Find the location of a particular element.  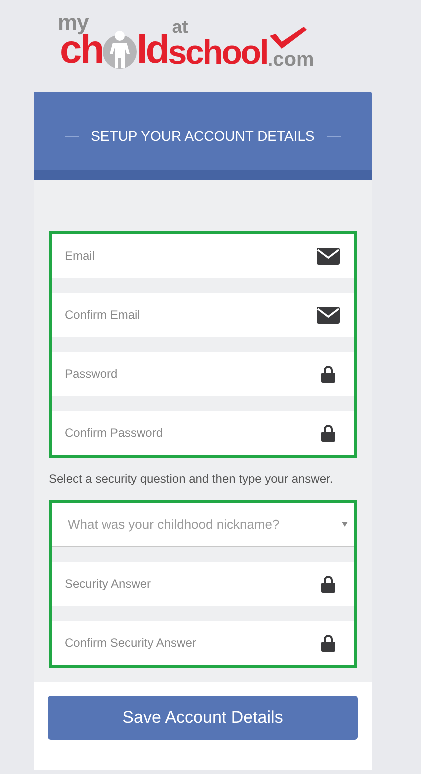

input-field: Confirm Email is located at coordinates (203, 315).